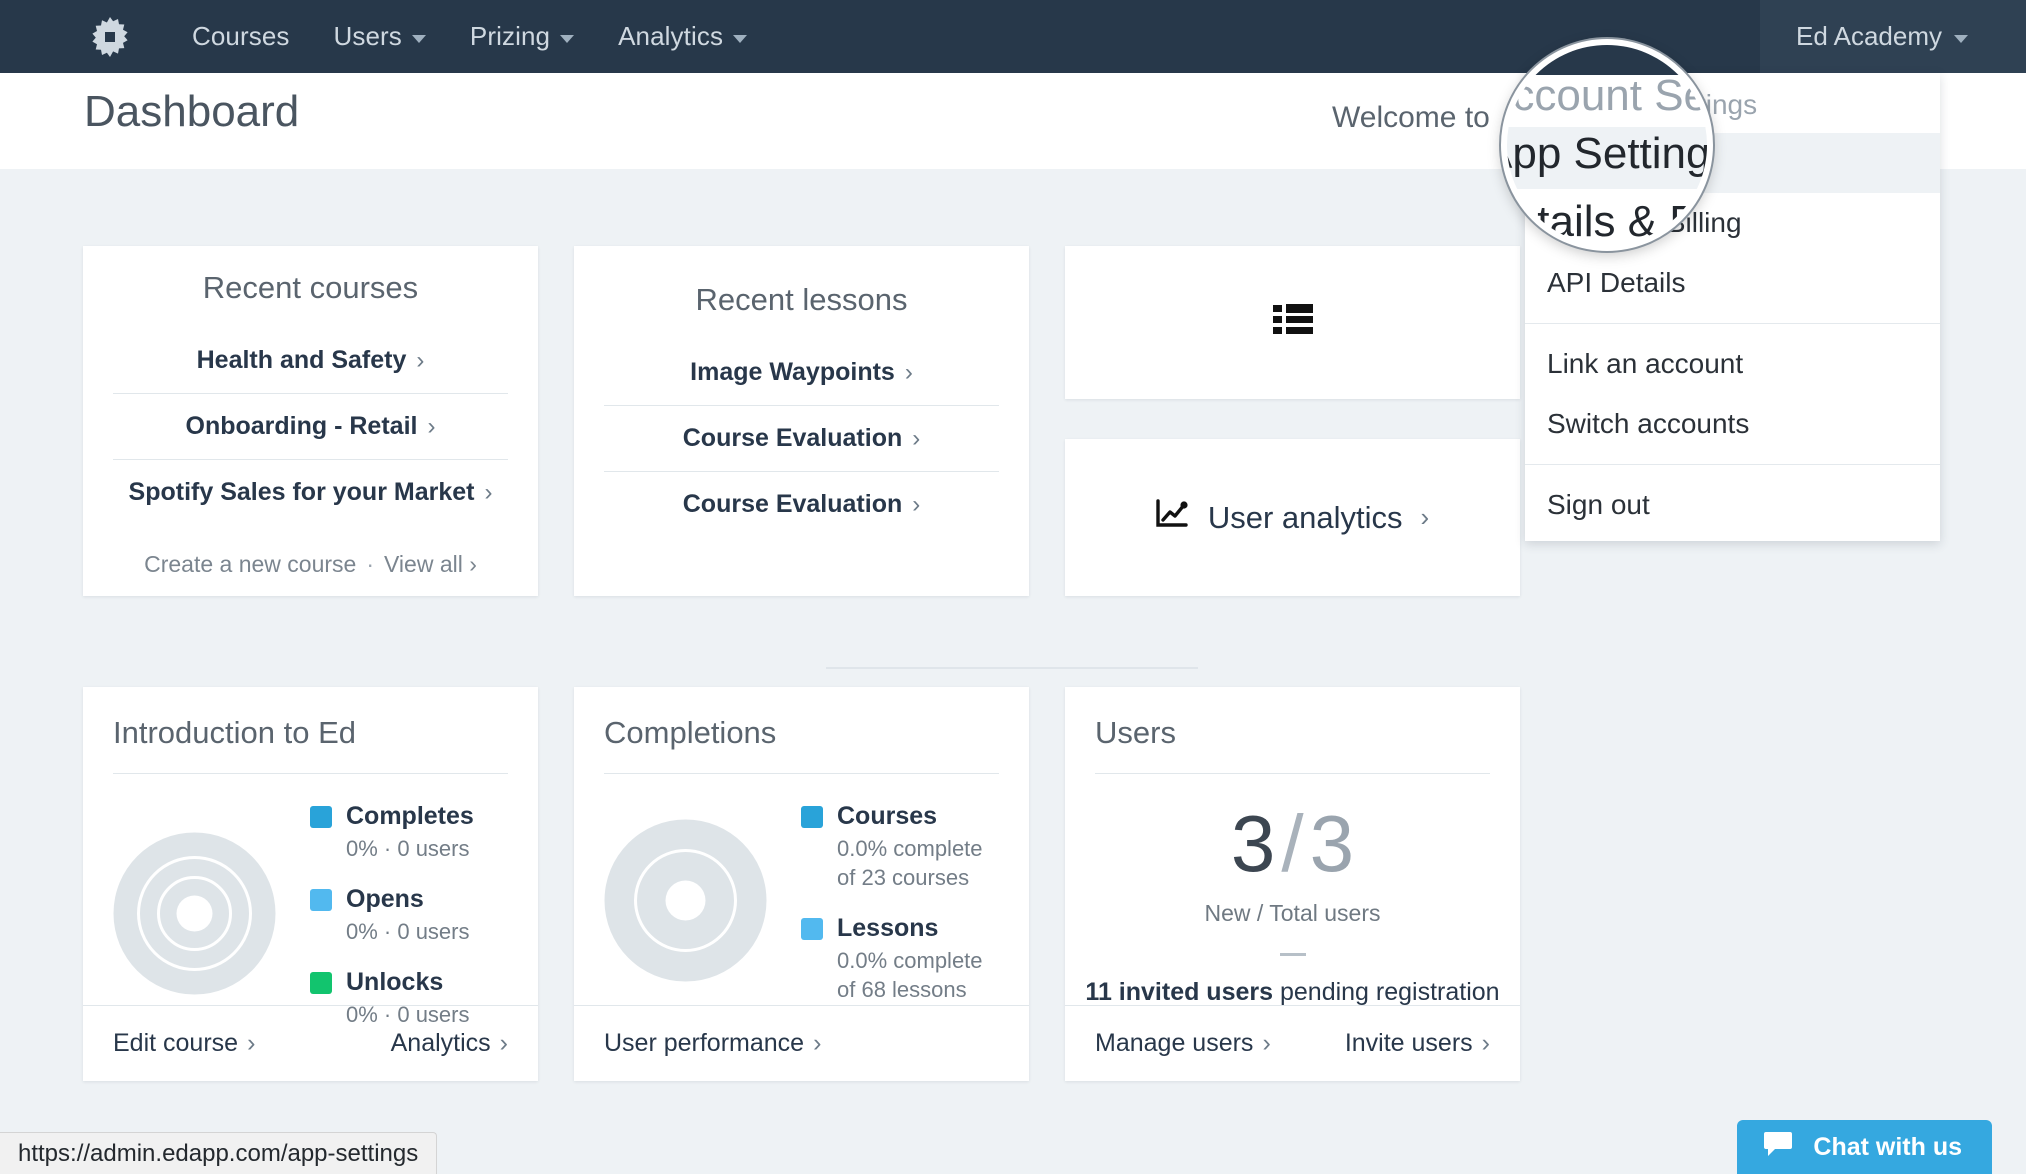 The image size is (2026, 1174). What do you see at coordinates (1174, 1043) in the screenshot?
I see `manage-users-label: Manage users` at bounding box center [1174, 1043].